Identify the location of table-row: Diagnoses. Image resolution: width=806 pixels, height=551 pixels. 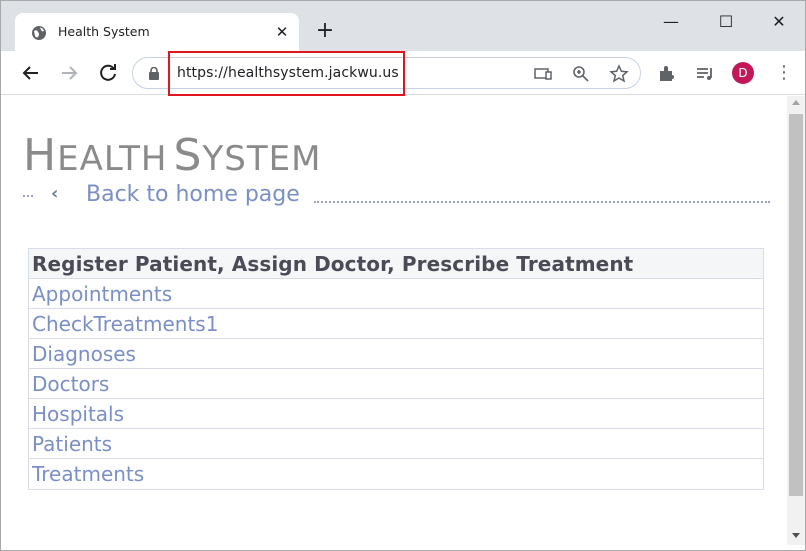
(396, 354).